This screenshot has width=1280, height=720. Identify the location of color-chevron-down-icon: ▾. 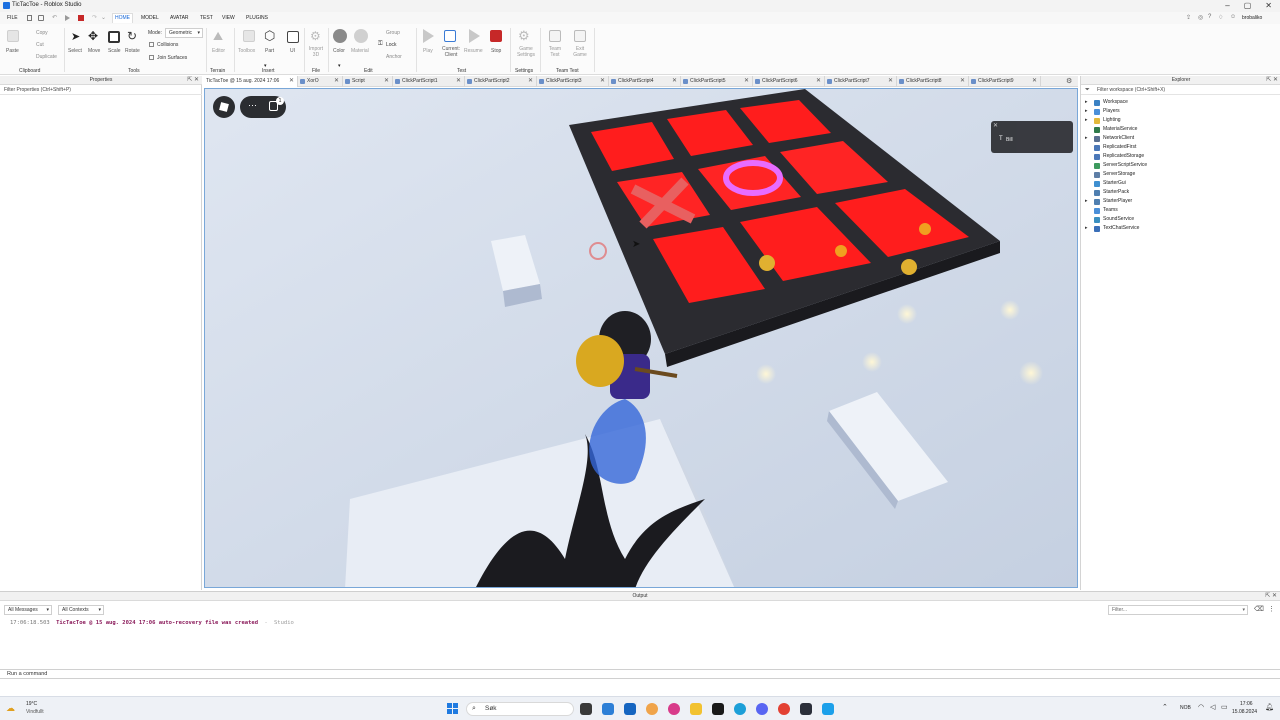
(339, 66).